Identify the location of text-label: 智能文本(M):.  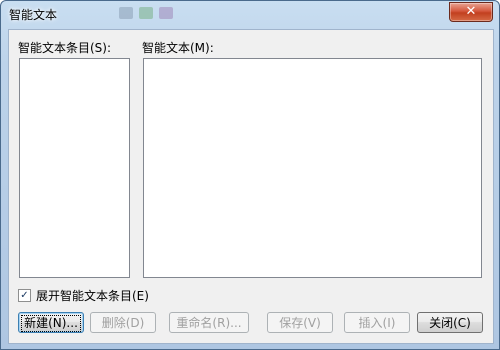
(178, 48).